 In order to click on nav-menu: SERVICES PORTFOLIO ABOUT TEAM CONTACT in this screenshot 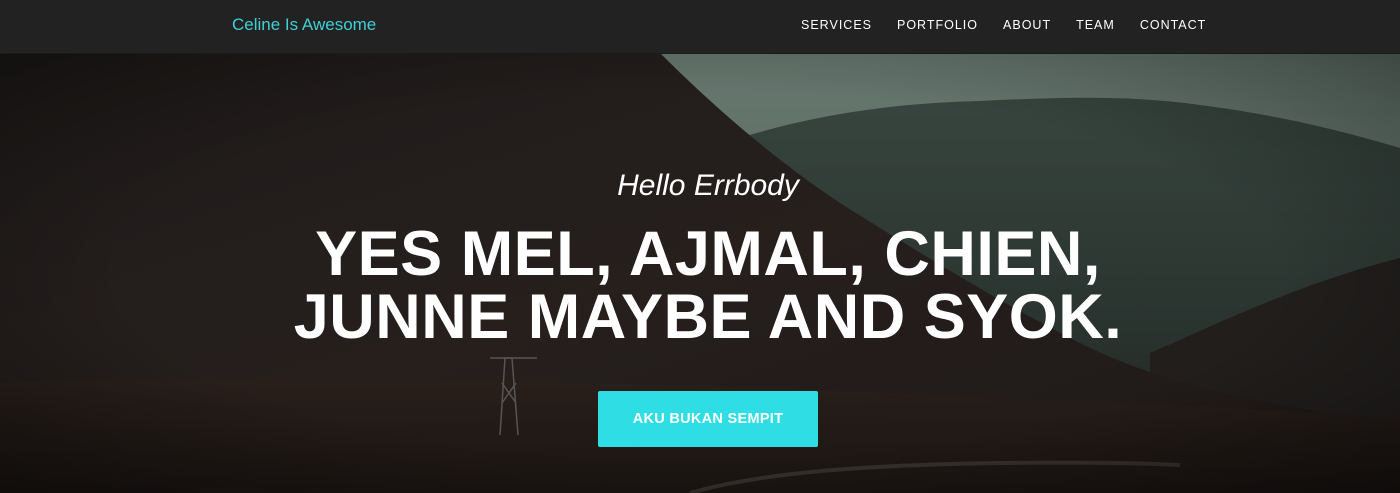, I will do `click(1003, 25)`.